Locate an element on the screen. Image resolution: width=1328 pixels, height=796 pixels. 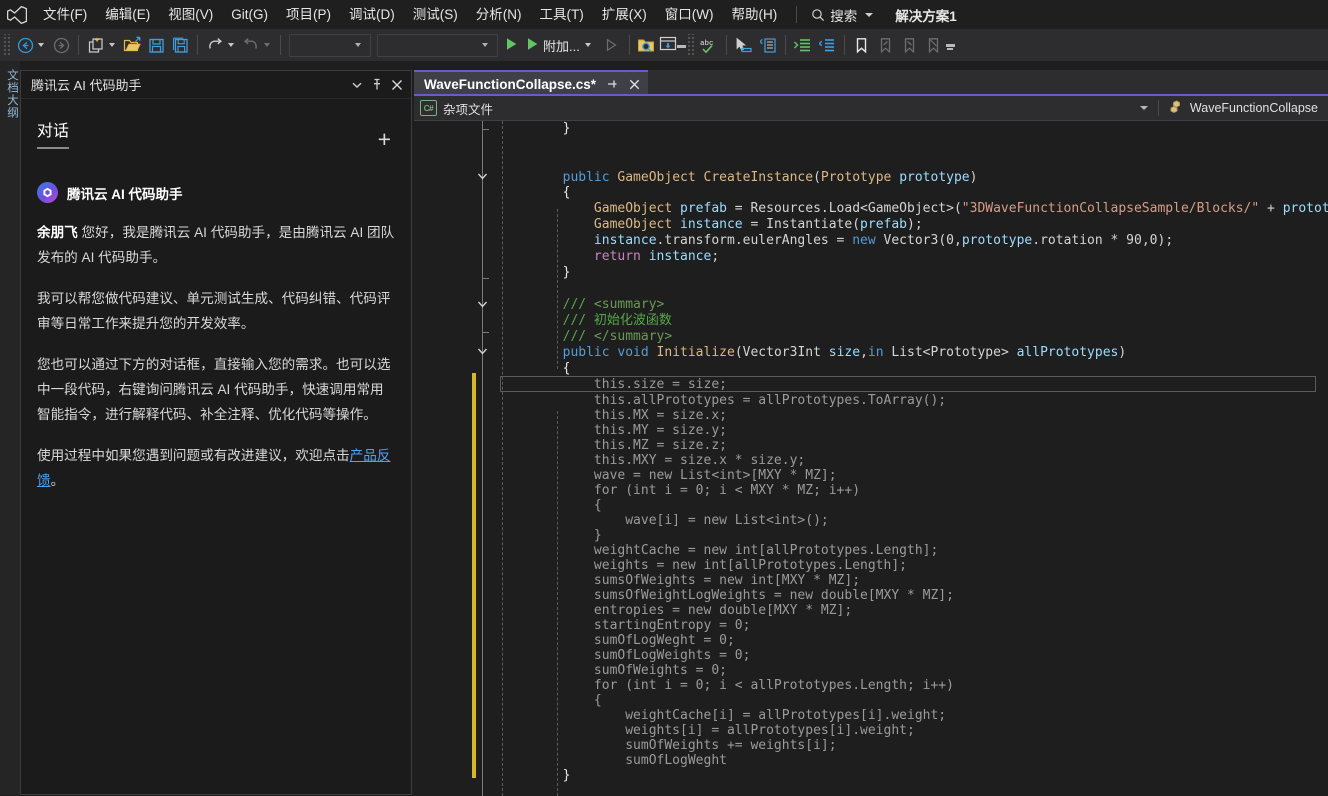
breadcrumb-project: C# 杂项文件 is located at coordinates (777, 108).